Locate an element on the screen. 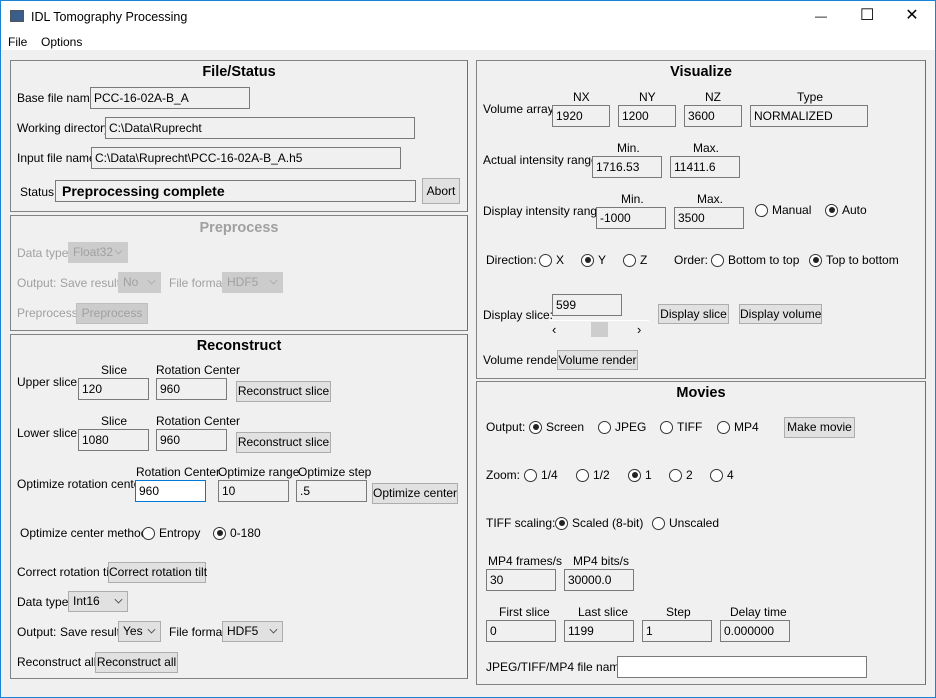 The image size is (936, 698). upper-slice-label: Upper slice: is located at coordinates (49, 382).